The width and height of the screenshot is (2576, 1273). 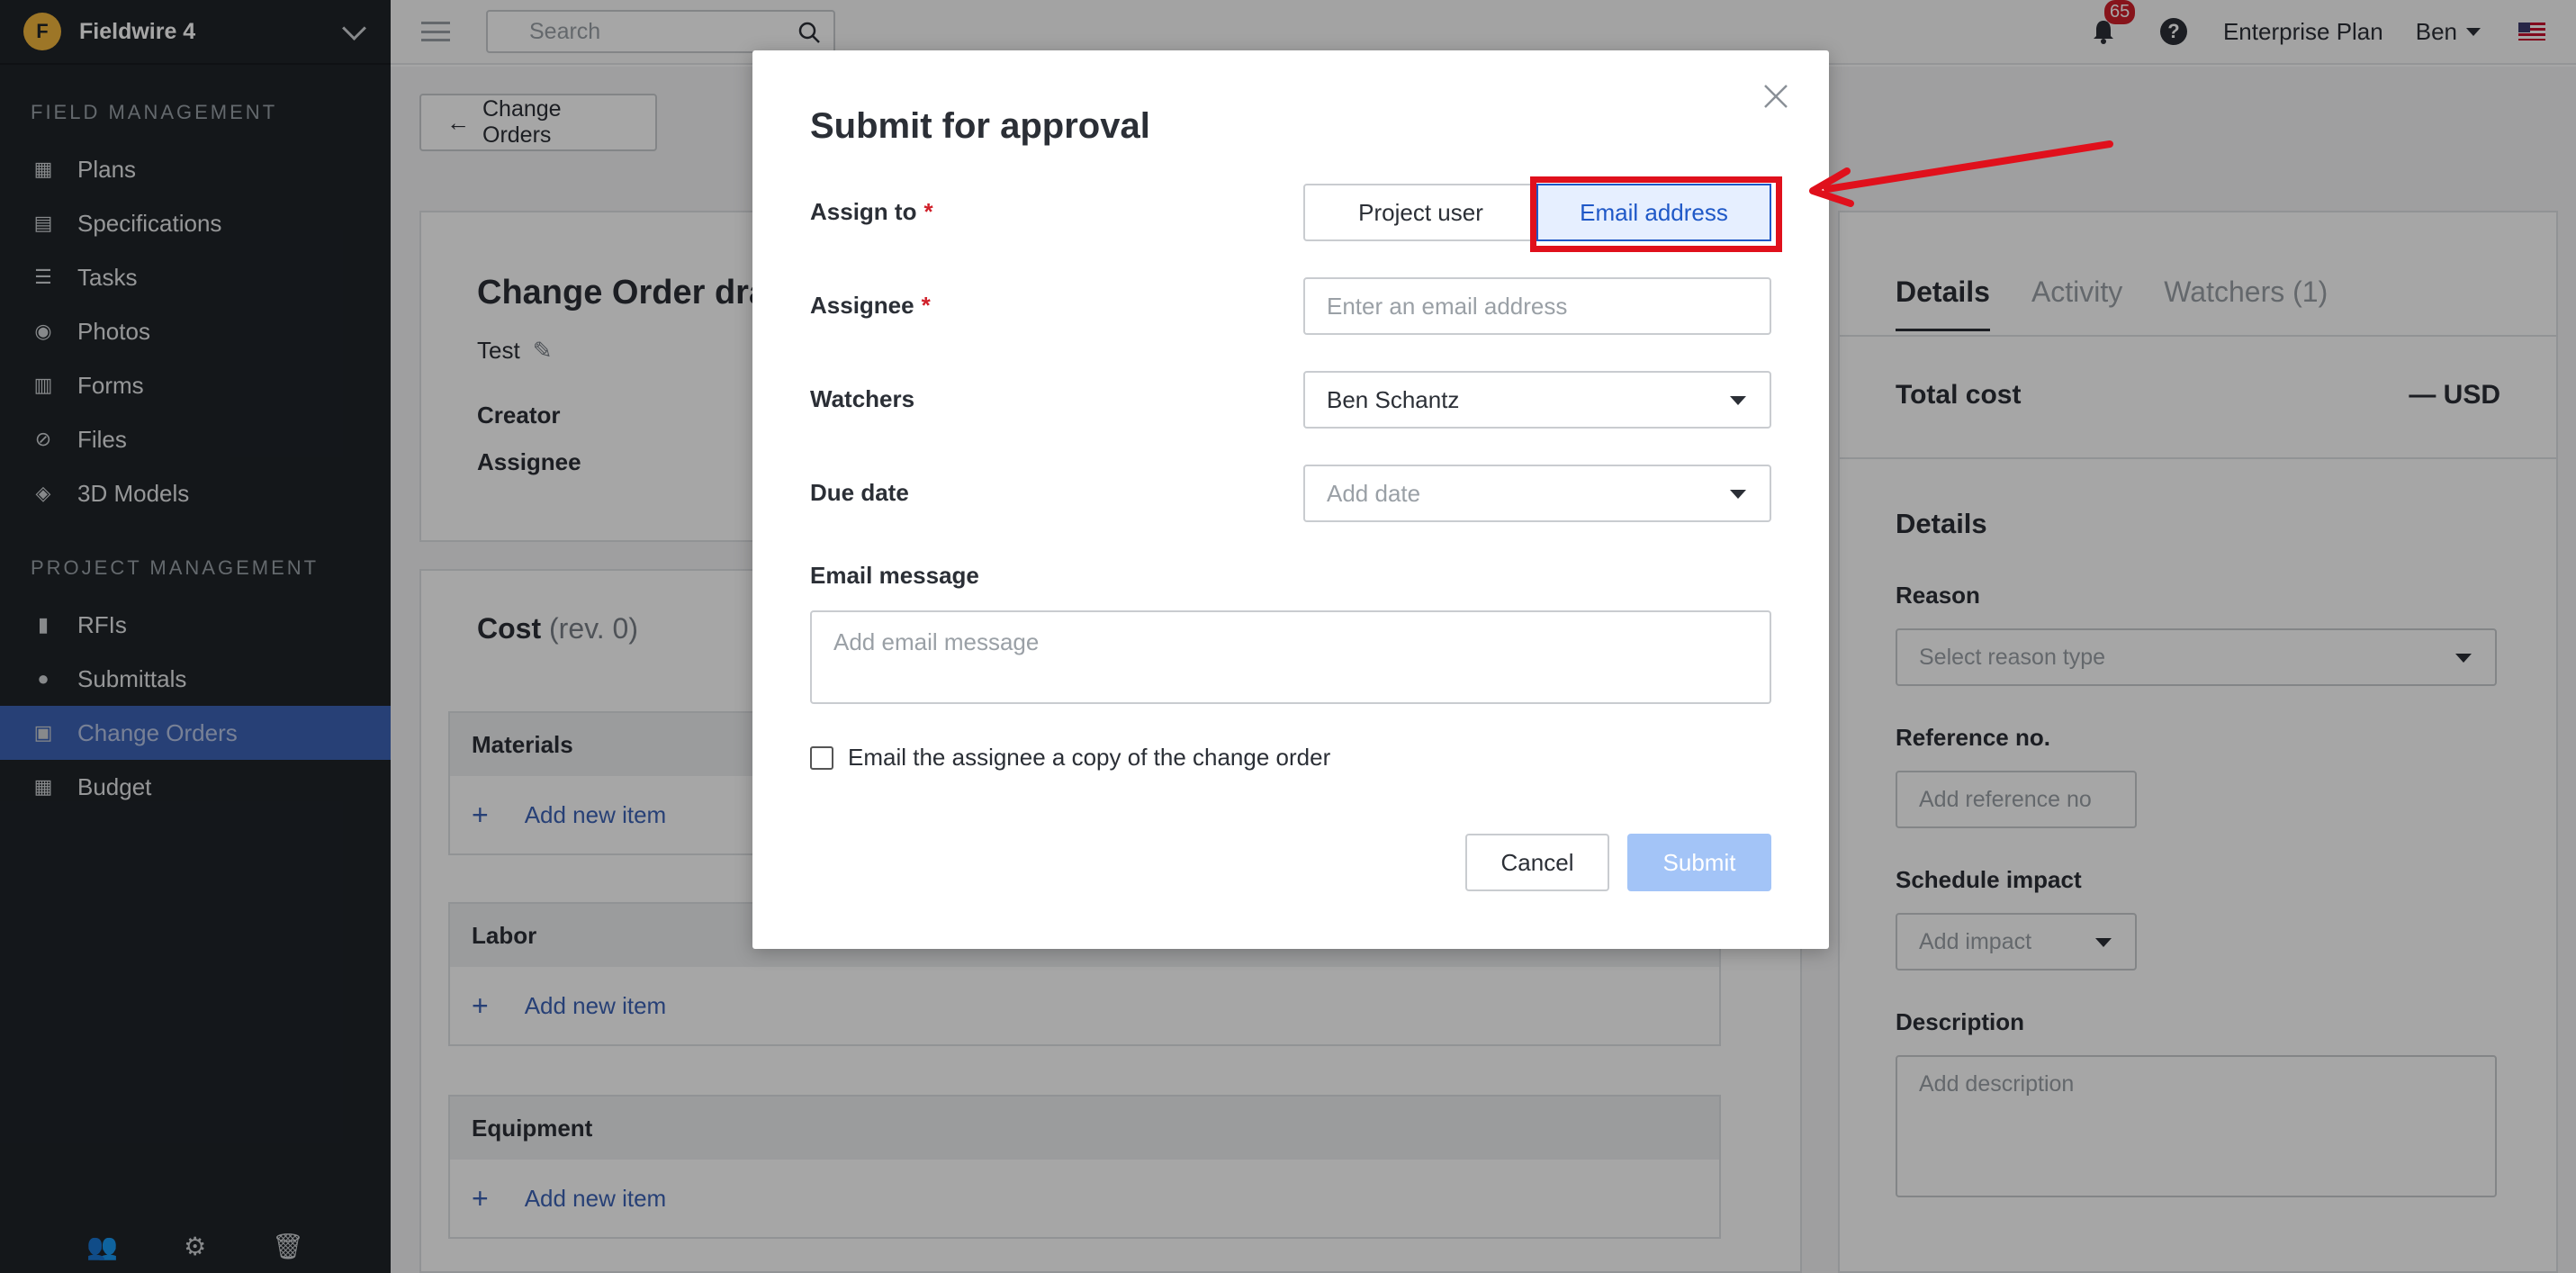 What do you see at coordinates (1537, 863) in the screenshot?
I see `cancel-button: Cancel` at bounding box center [1537, 863].